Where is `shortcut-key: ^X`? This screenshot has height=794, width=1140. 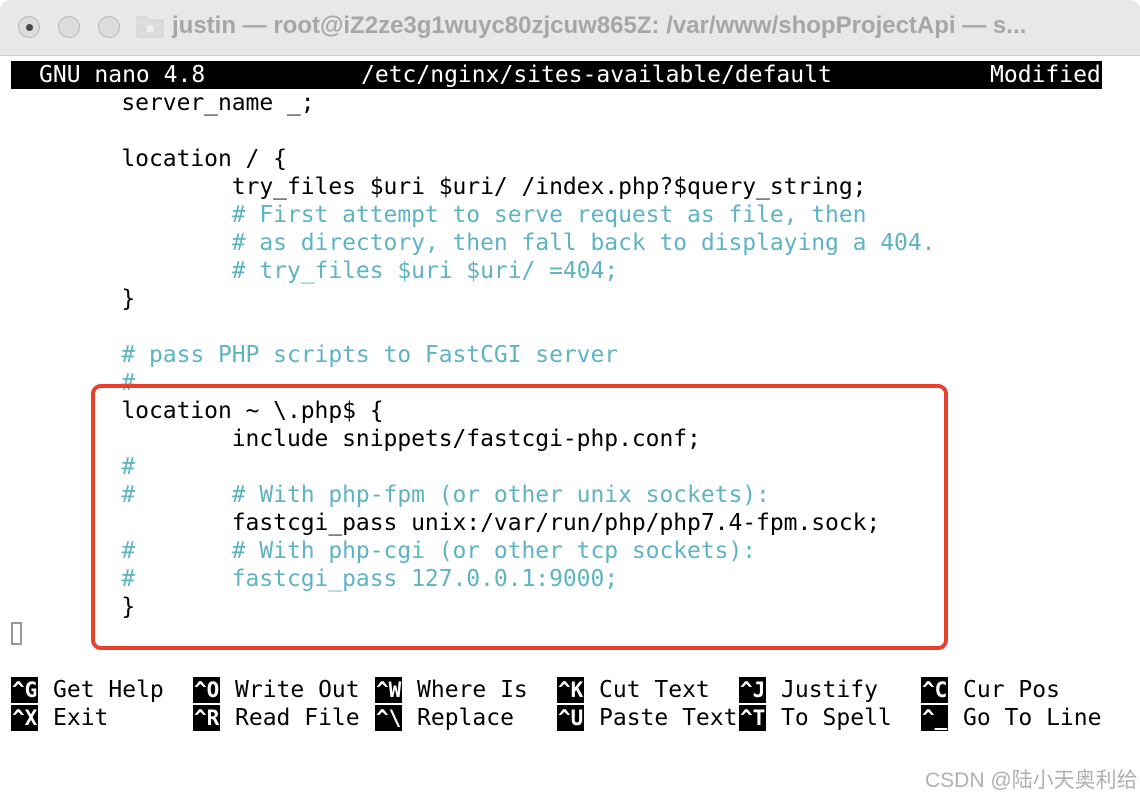
shortcut-key: ^X is located at coordinates (25, 718).